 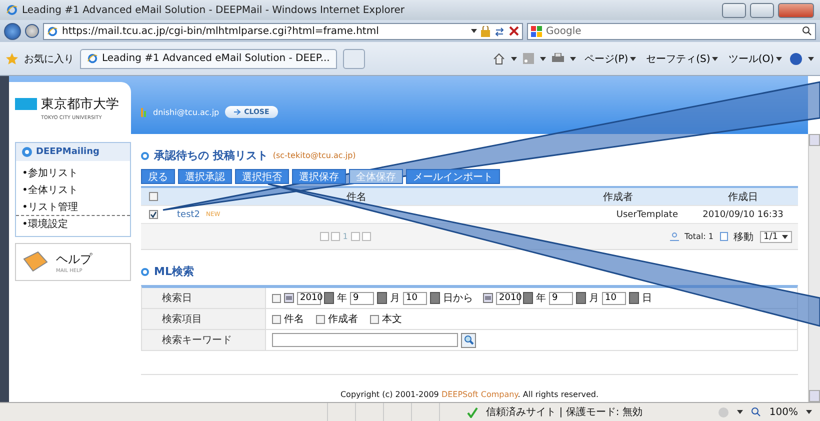 What do you see at coordinates (357, 197) in the screenshot?
I see `column-header: 件名` at bounding box center [357, 197].